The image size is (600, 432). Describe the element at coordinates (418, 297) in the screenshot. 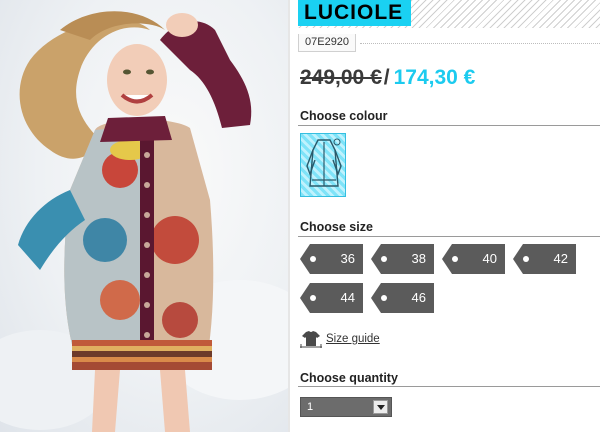

I see `size-value: 46` at that location.